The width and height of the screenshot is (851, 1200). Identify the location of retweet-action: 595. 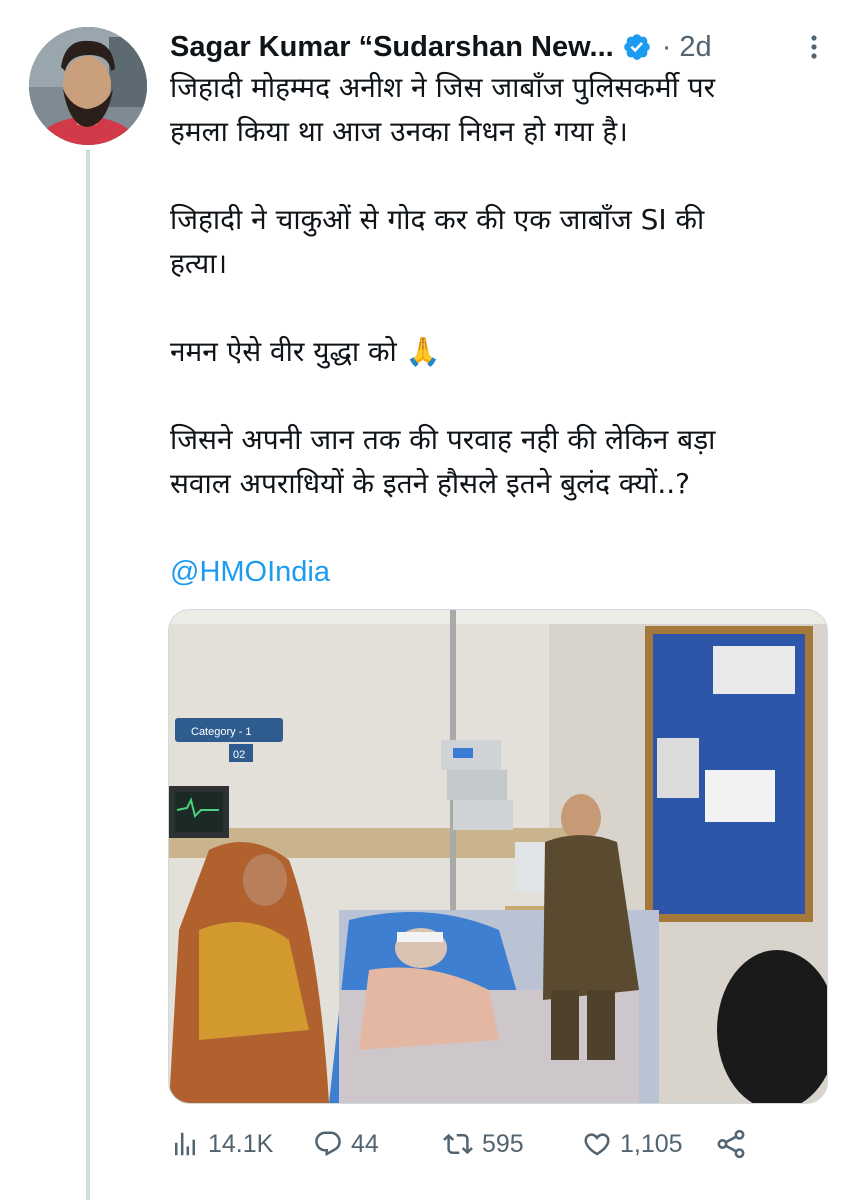
(483, 1144).